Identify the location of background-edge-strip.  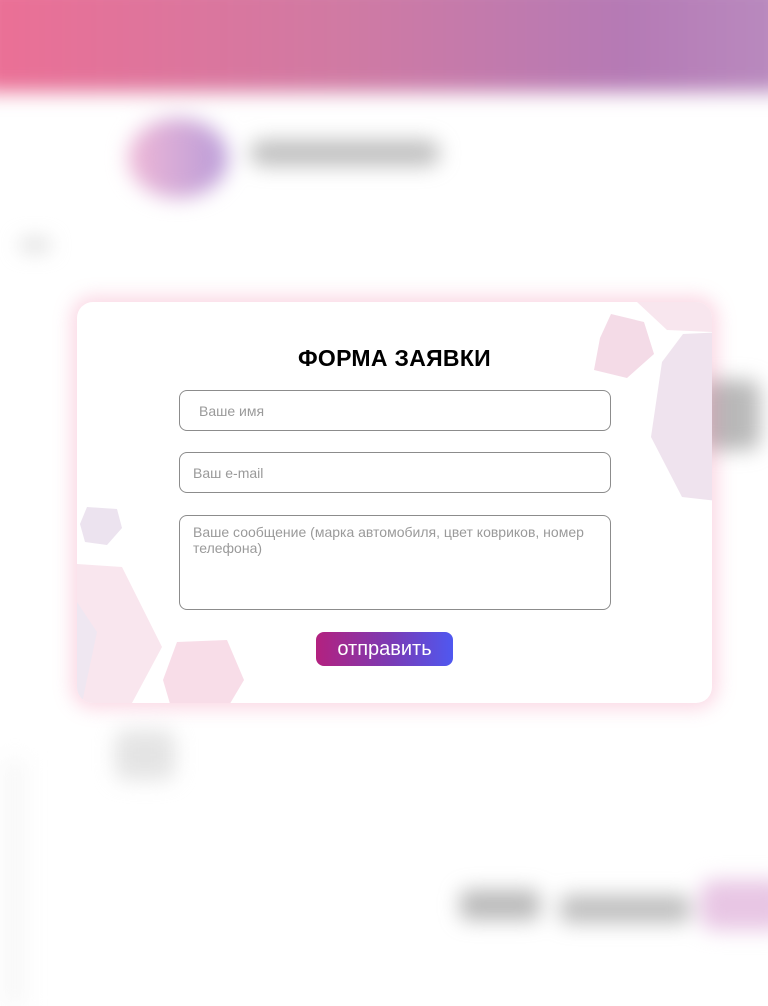
(15, 883).